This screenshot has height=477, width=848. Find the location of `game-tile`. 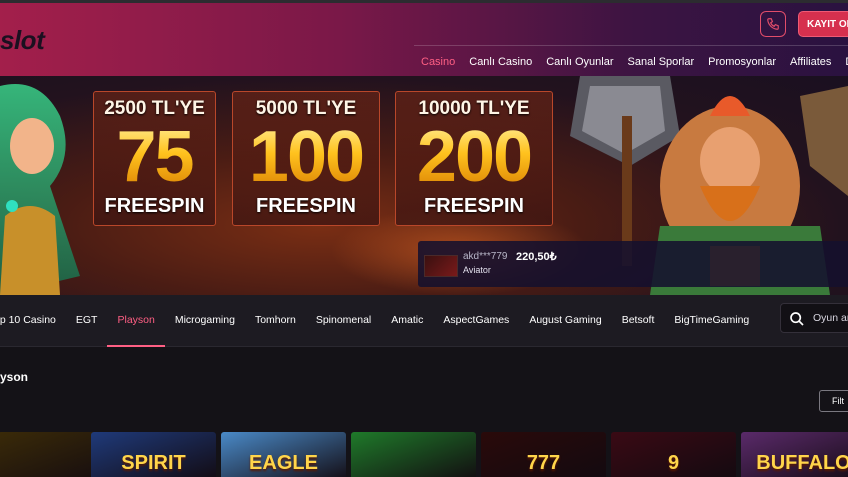

game-tile is located at coordinates (413, 454).